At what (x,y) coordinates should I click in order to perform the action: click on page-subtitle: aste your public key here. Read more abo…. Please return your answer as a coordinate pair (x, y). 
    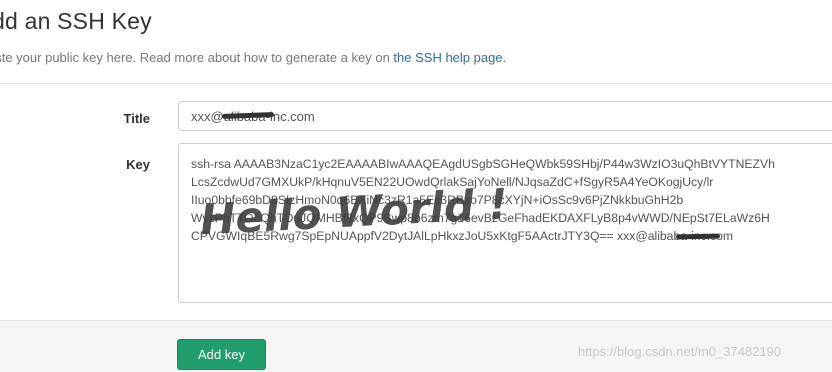
    Looking at the image, I should click on (253, 57).